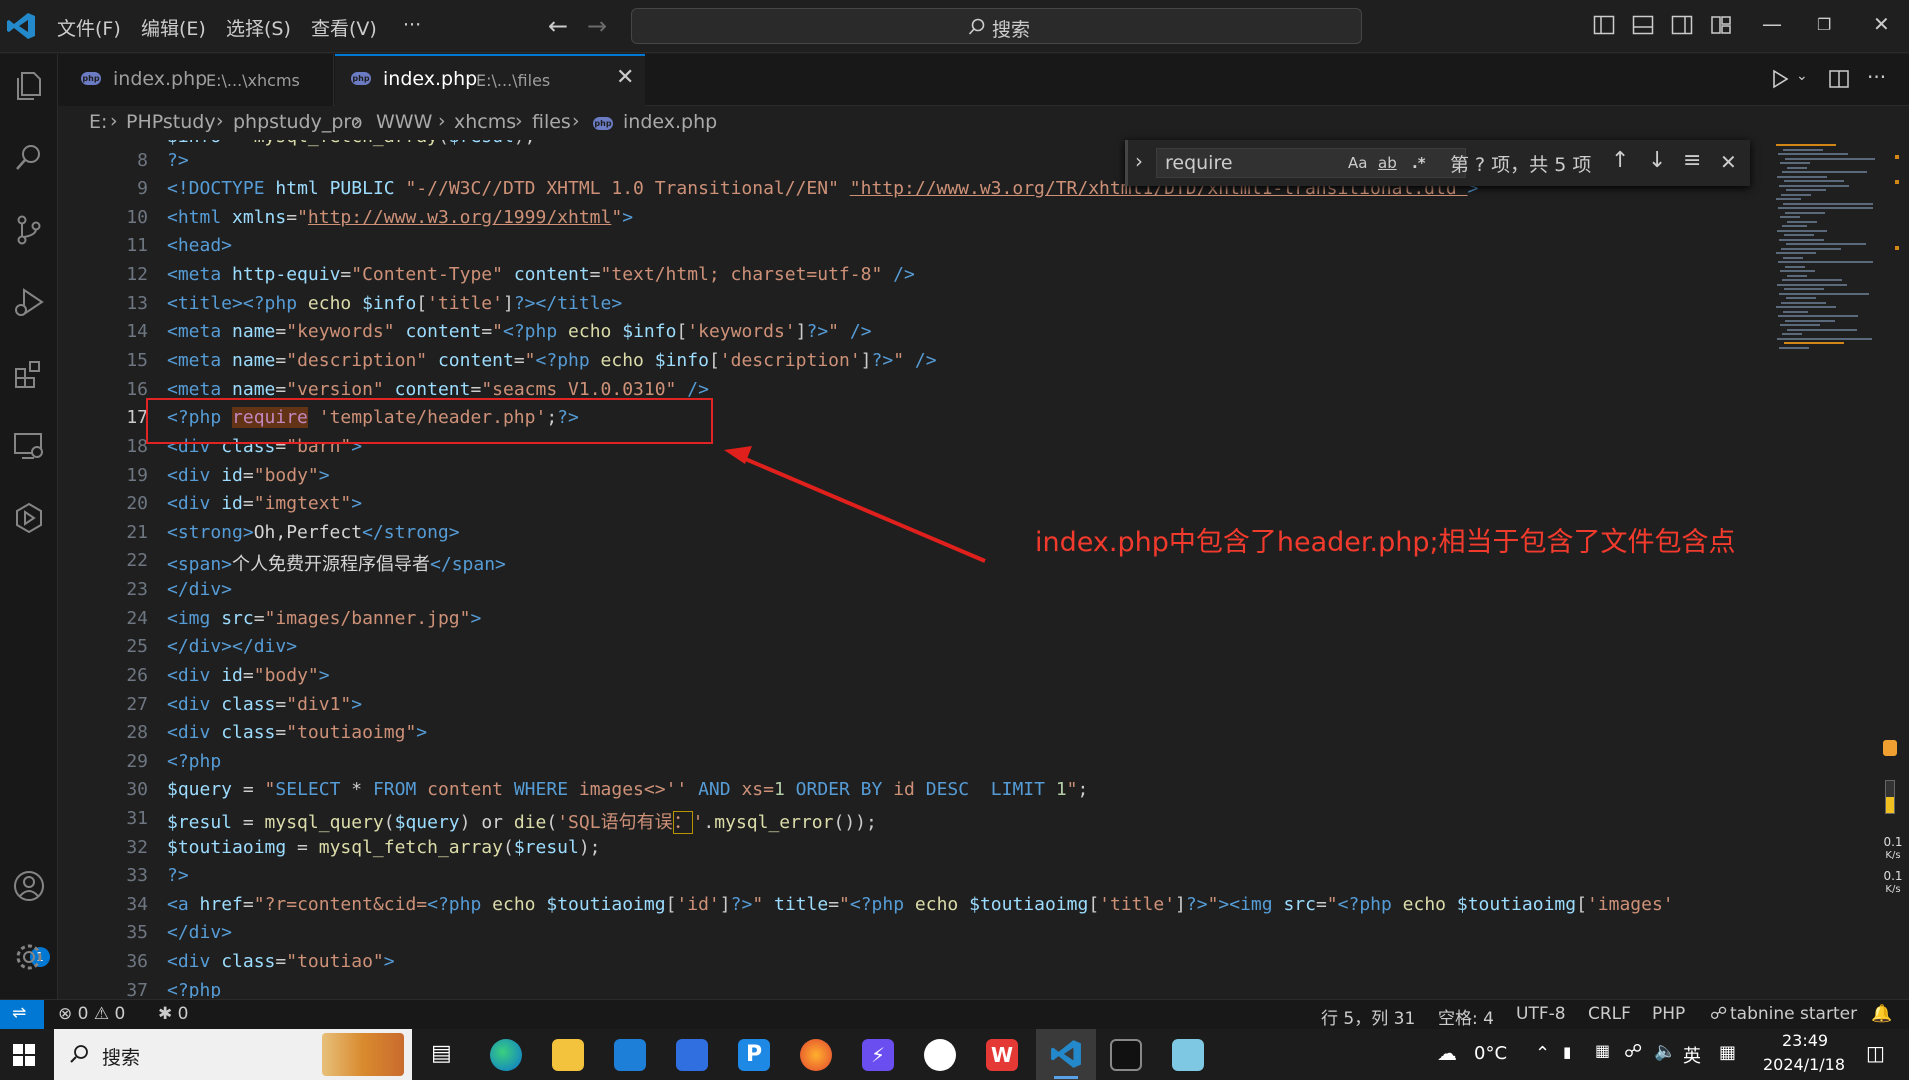  Describe the element at coordinates (1188, 1055) in the screenshot. I see `notepad-icon` at that location.